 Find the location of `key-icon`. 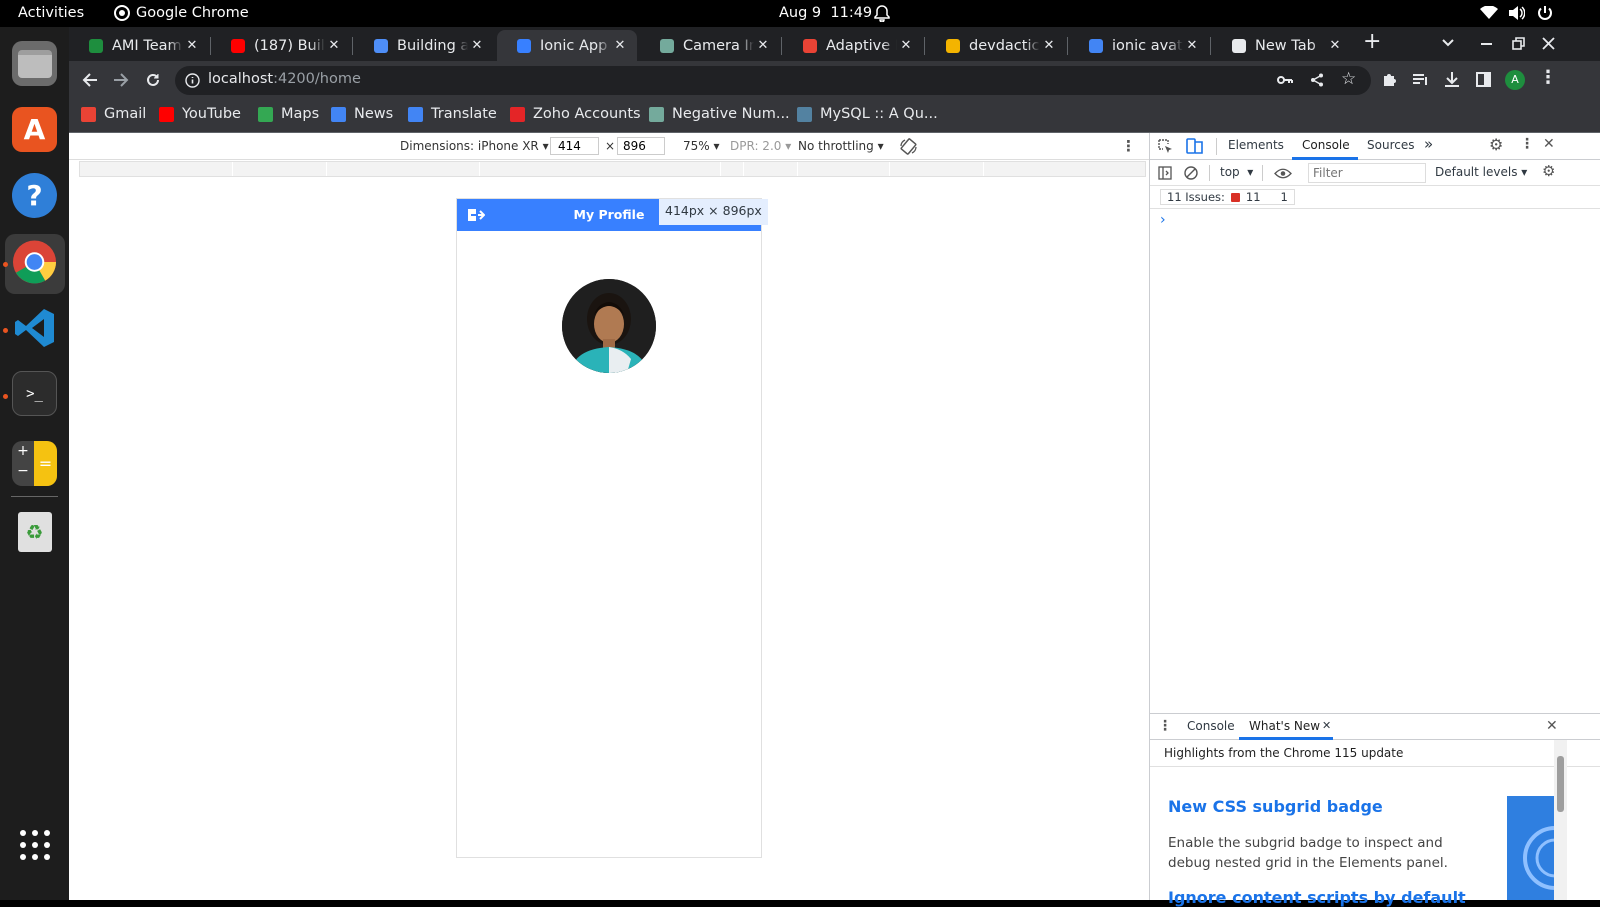

key-icon is located at coordinates (1285, 80).